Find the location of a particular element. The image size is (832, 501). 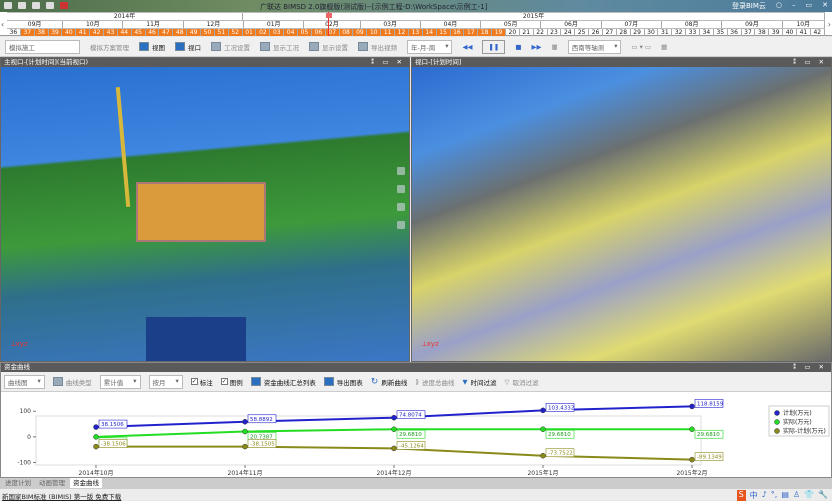

close-project-icon is located at coordinates (64, 5).